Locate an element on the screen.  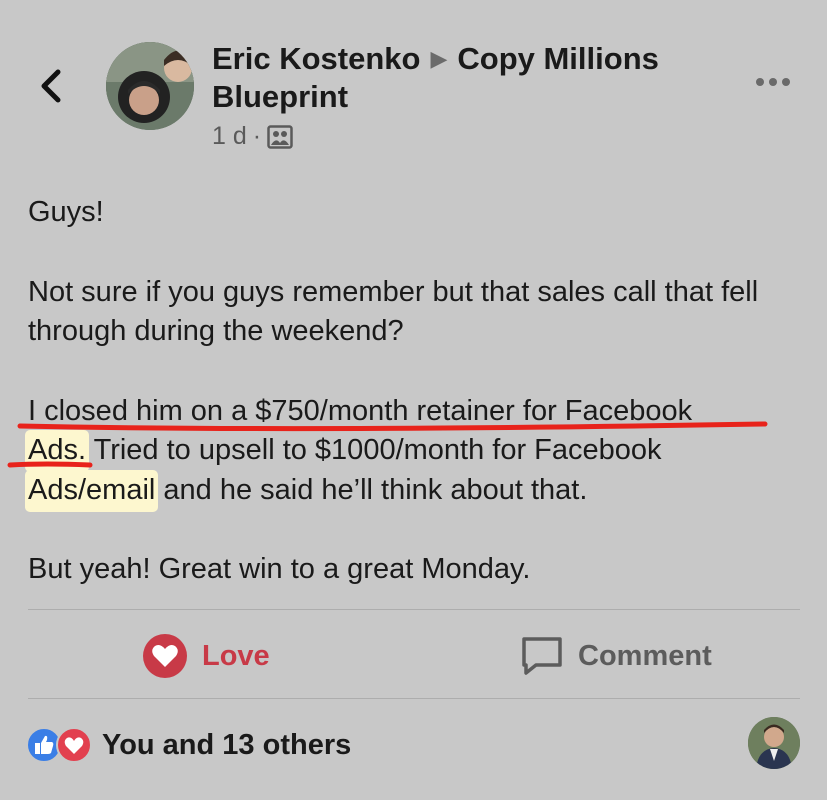
reaction-icons is located at coordinates (59, 745).